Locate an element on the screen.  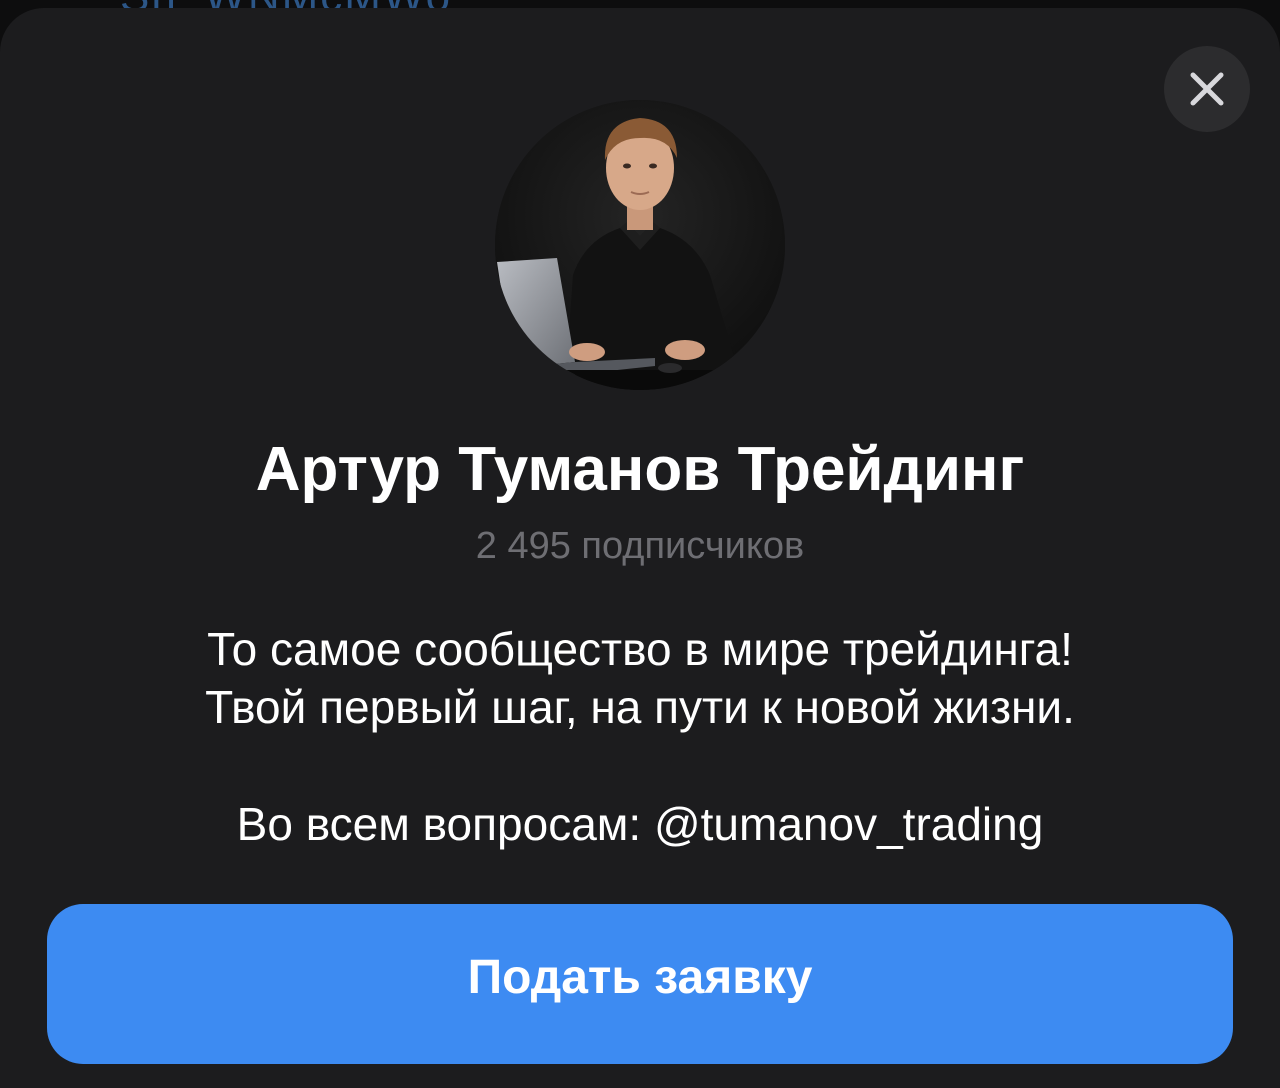
close-button is located at coordinates (1207, 89).